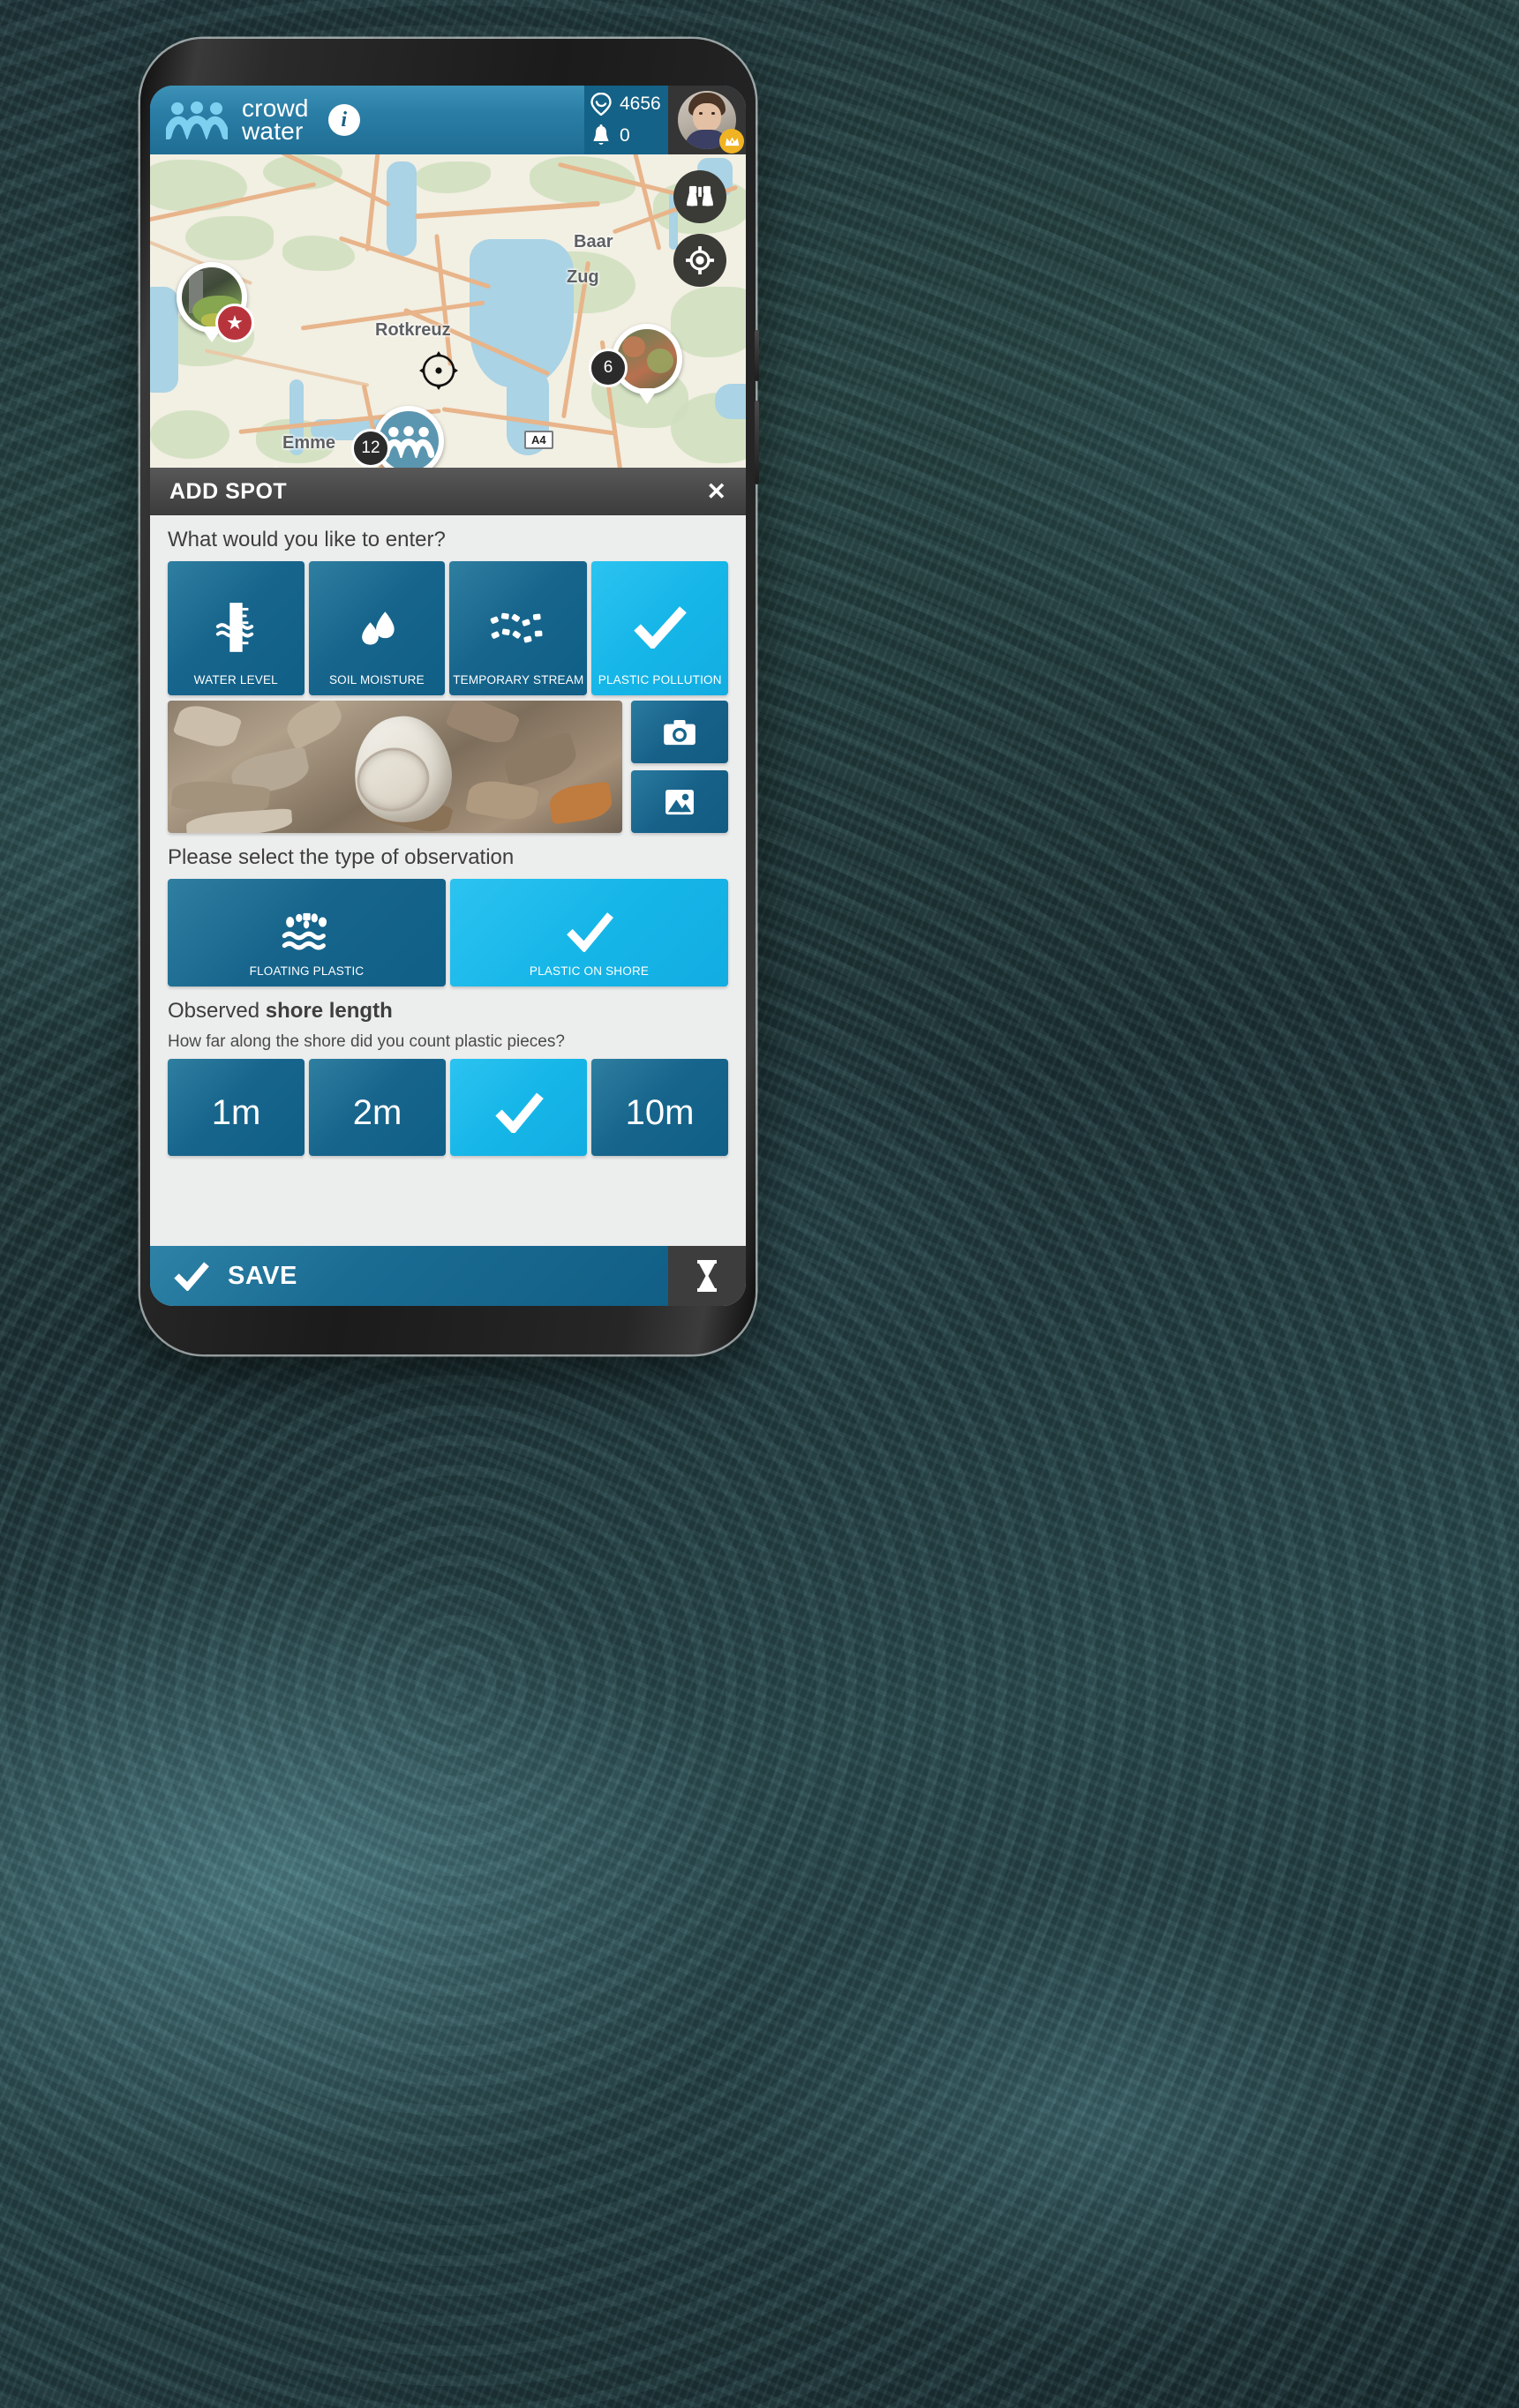 The image size is (1519, 2408). Describe the element at coordinates (229, 491) in the screenshot. I see `page-title: ADD SPOT` at that location.